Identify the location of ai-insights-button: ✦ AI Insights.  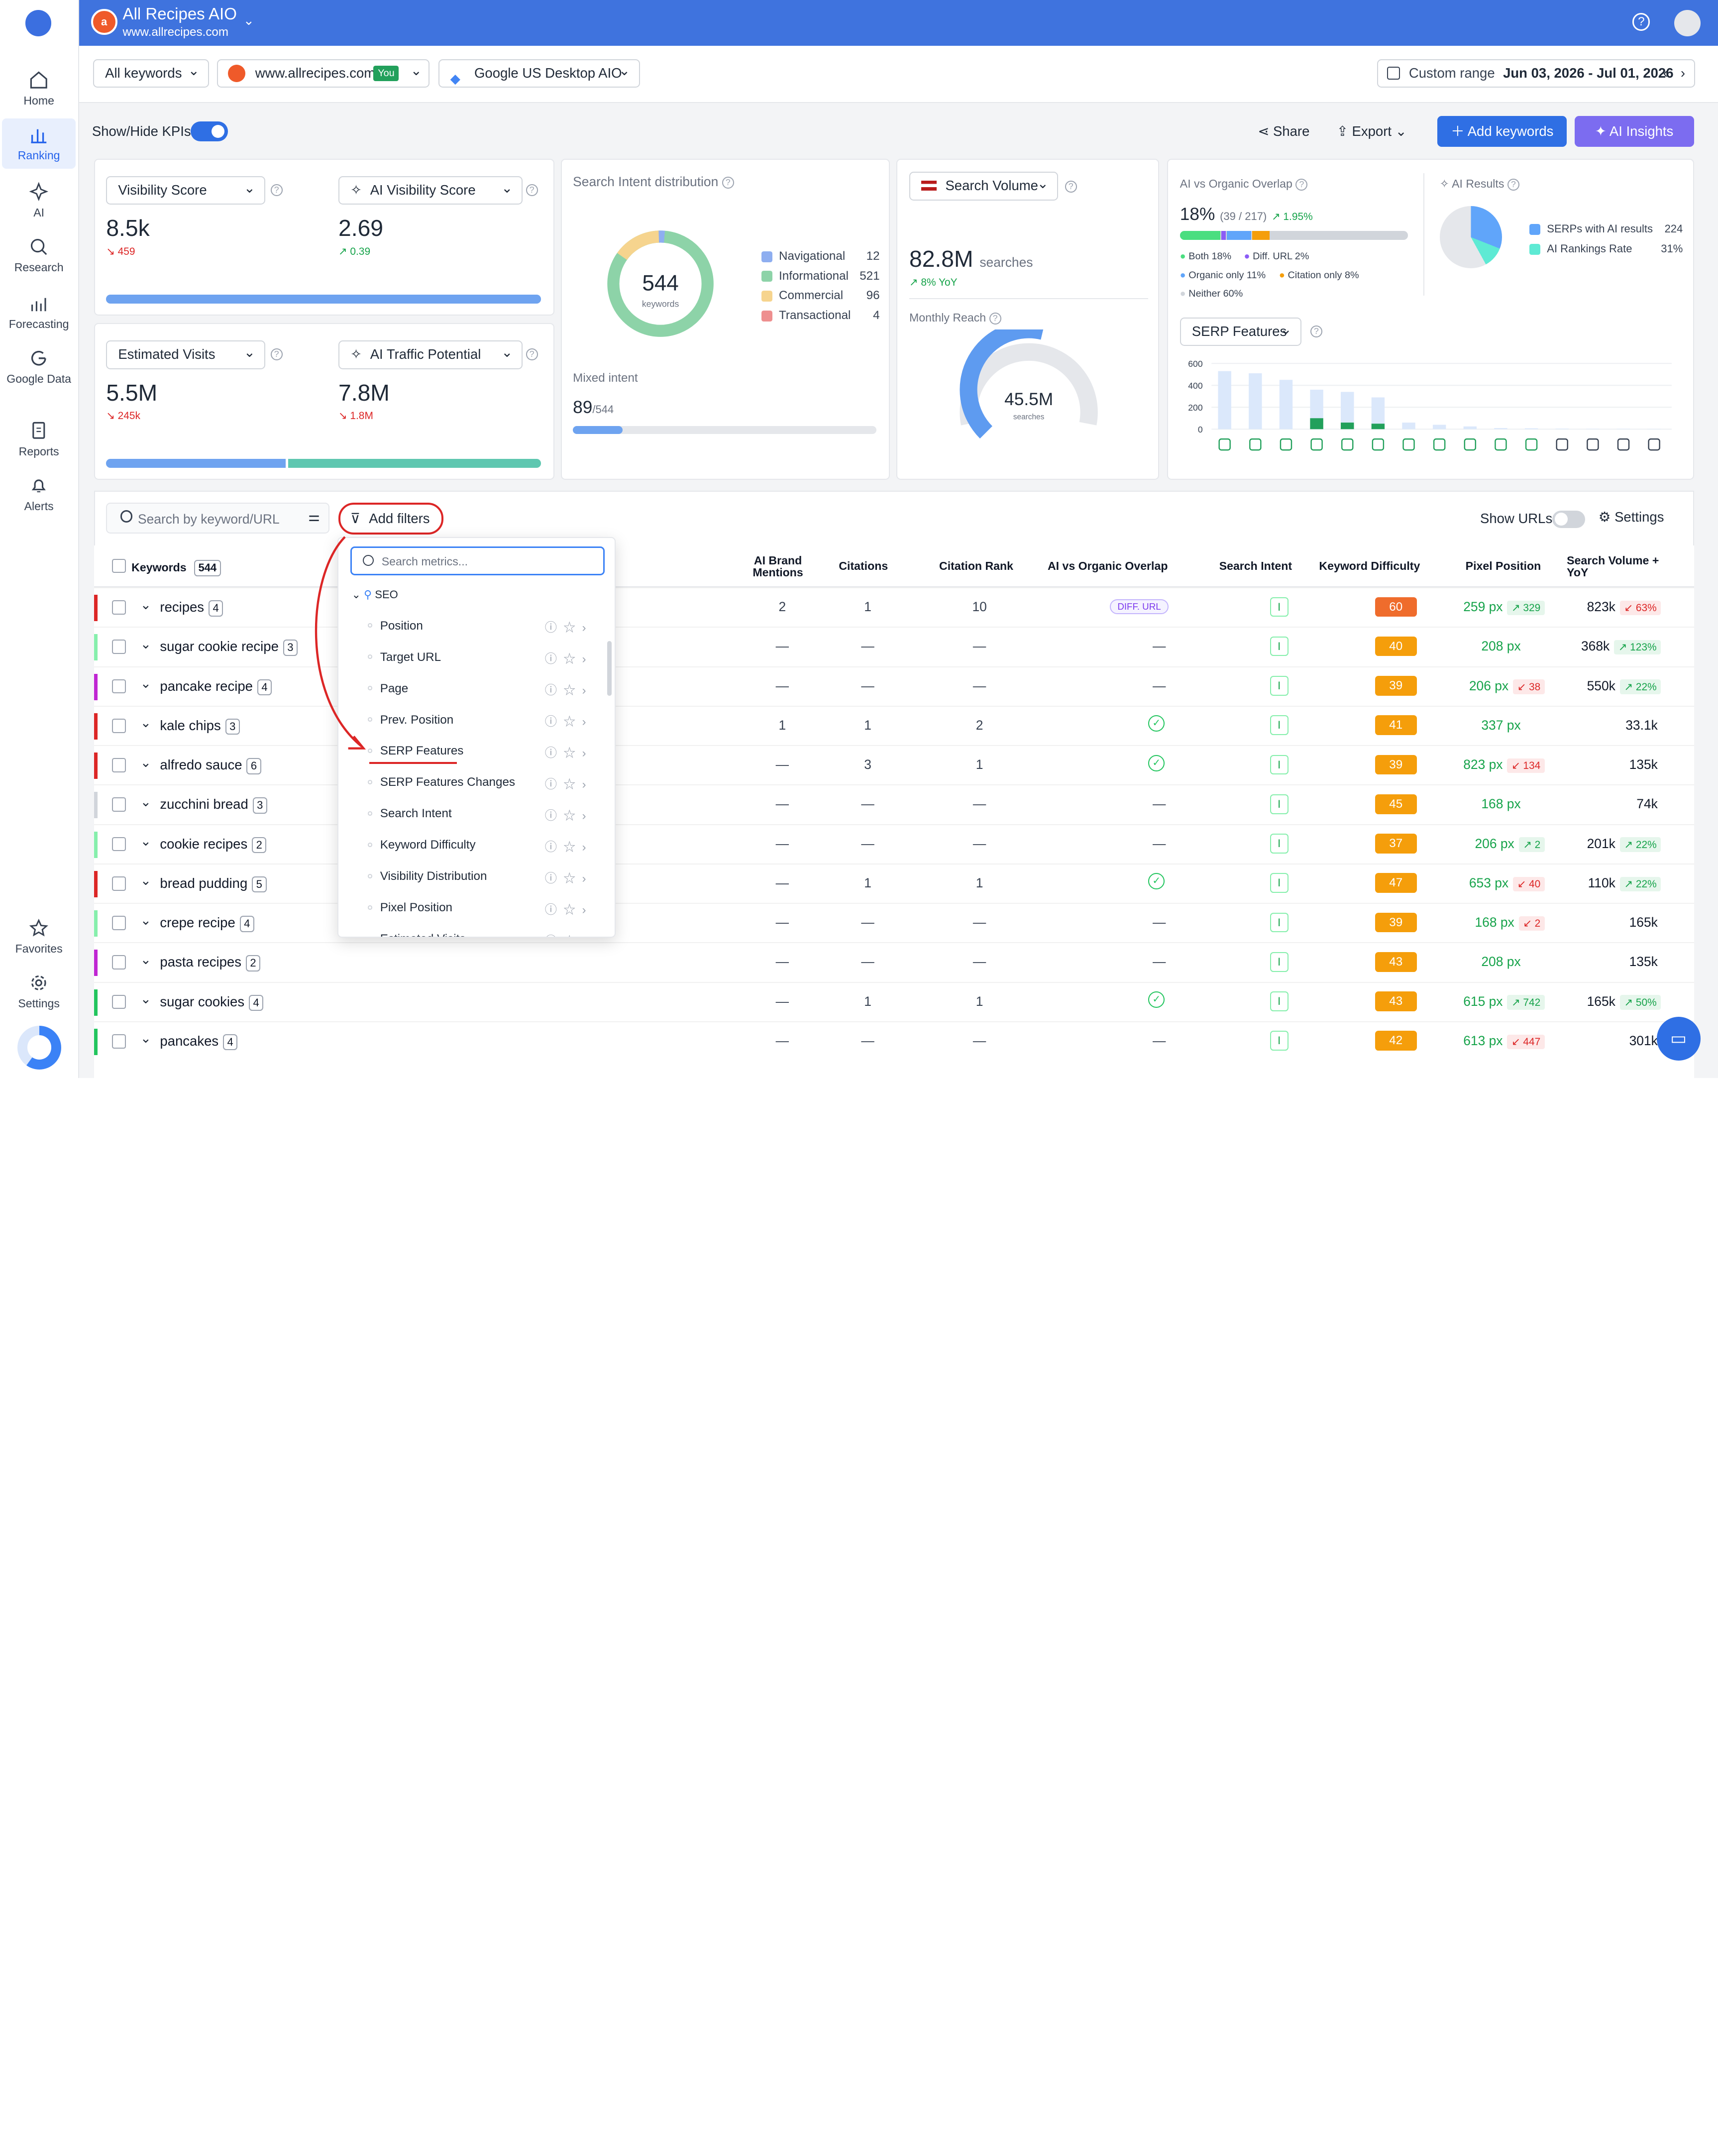
(1634, 131).